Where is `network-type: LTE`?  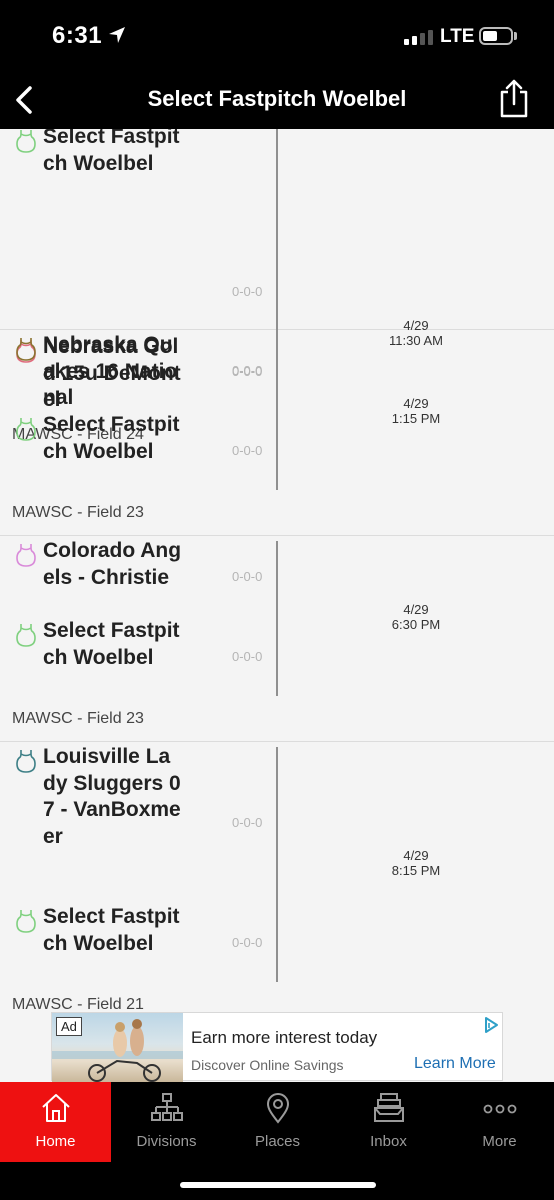
network-type: LTE is located at coordinates (457, 36).